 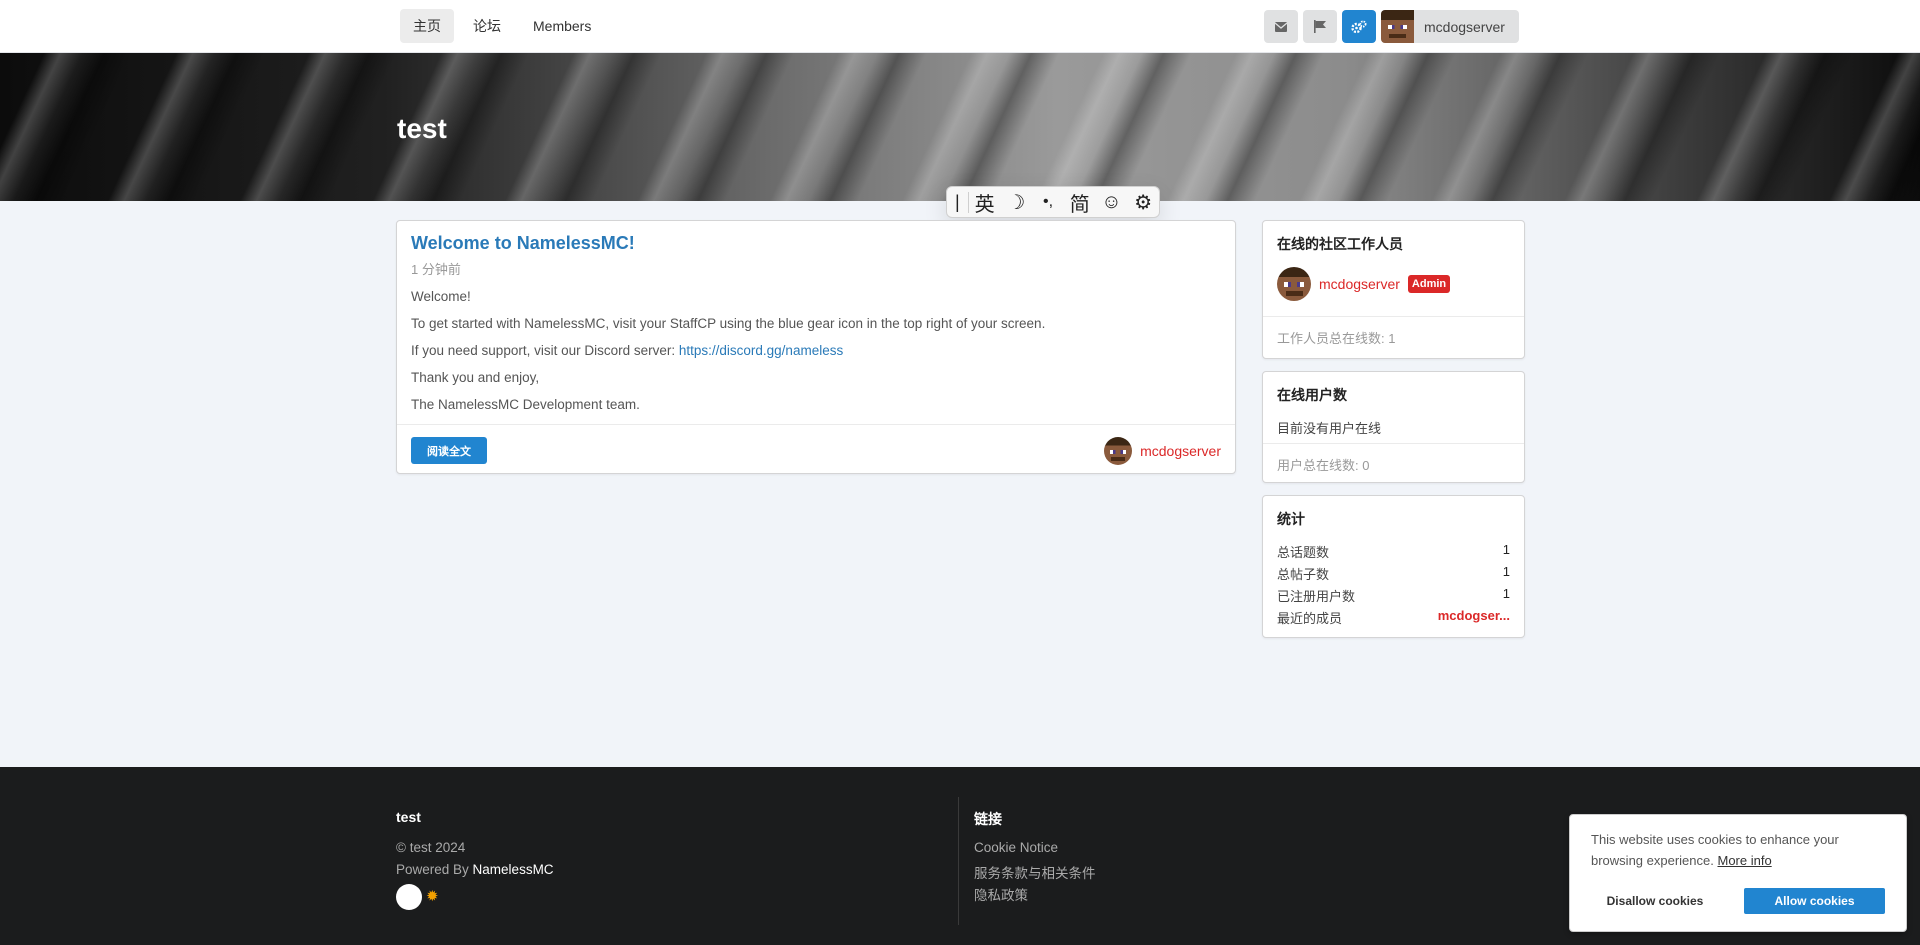 I want to click on top-navbar: 主页 论坛 Members mcdogserver, so click(x=960, y=26).